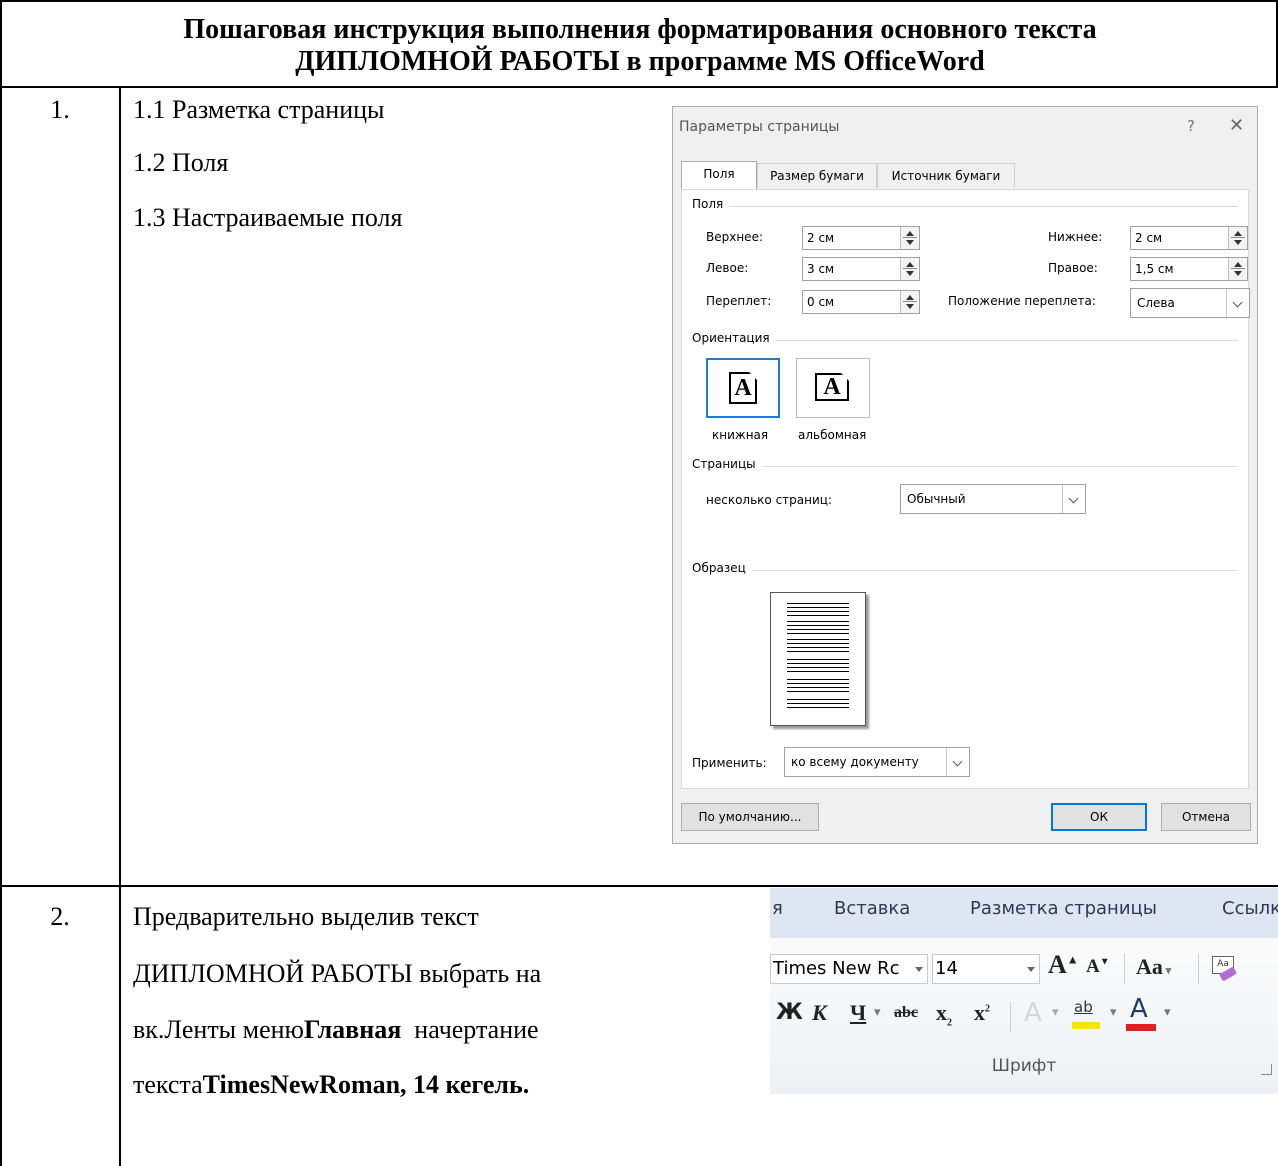 The height and width of the screenshot is (1166, 1278). What do you see at coordinates (861, 302) in the screenshot?
I see `gutter-input: 0 см` at bounding box center [861, 302].